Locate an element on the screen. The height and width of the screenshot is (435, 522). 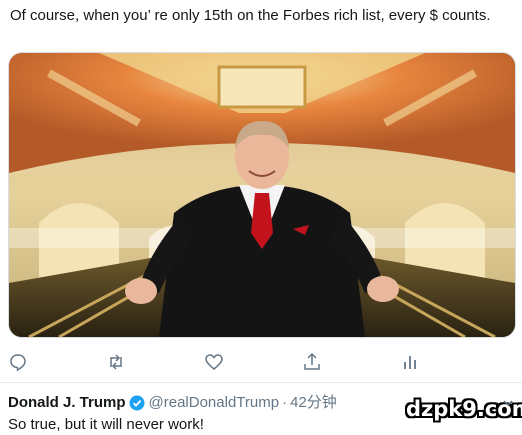
divider is located at coordinates (261, 382).